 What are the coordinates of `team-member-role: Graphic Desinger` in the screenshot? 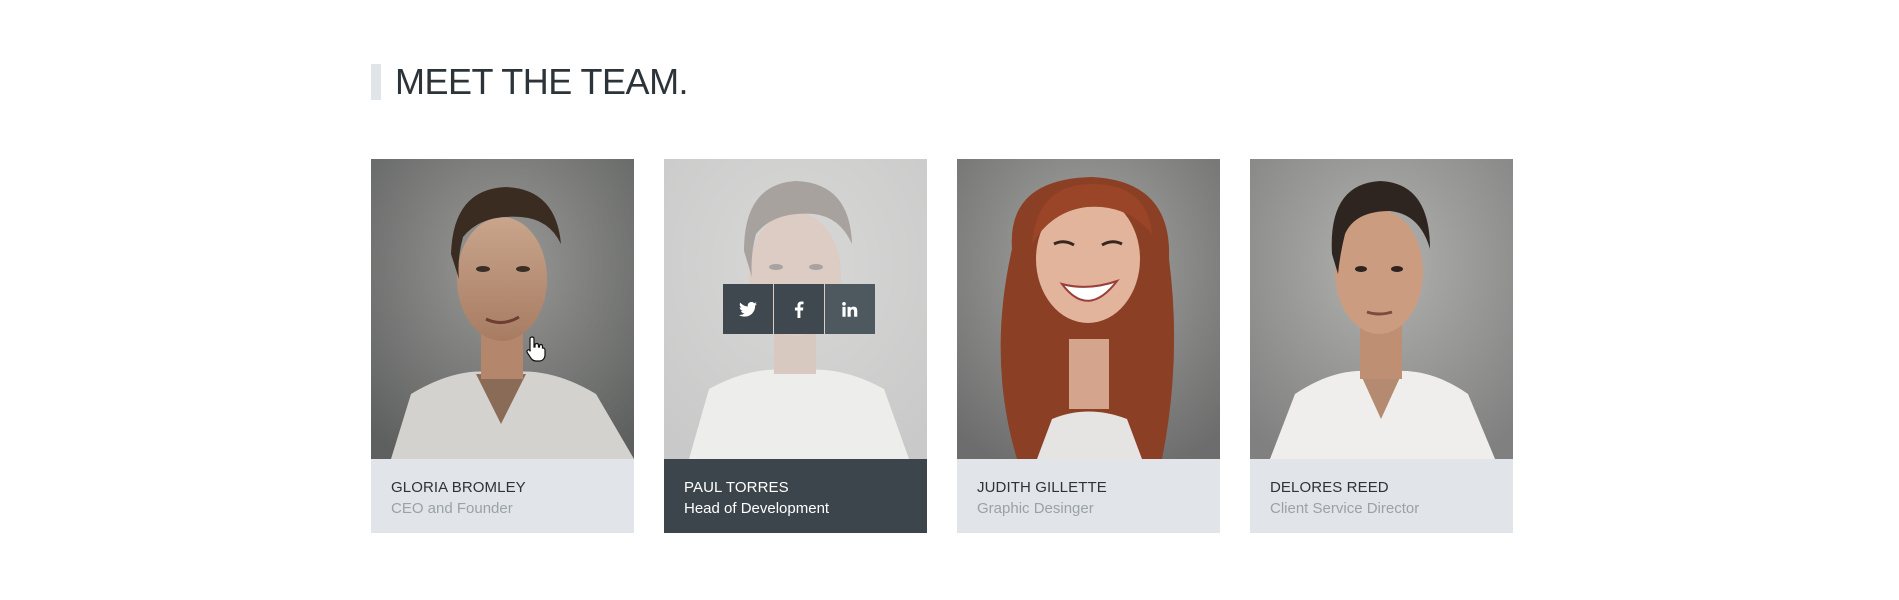 It's located at (1035, 508).